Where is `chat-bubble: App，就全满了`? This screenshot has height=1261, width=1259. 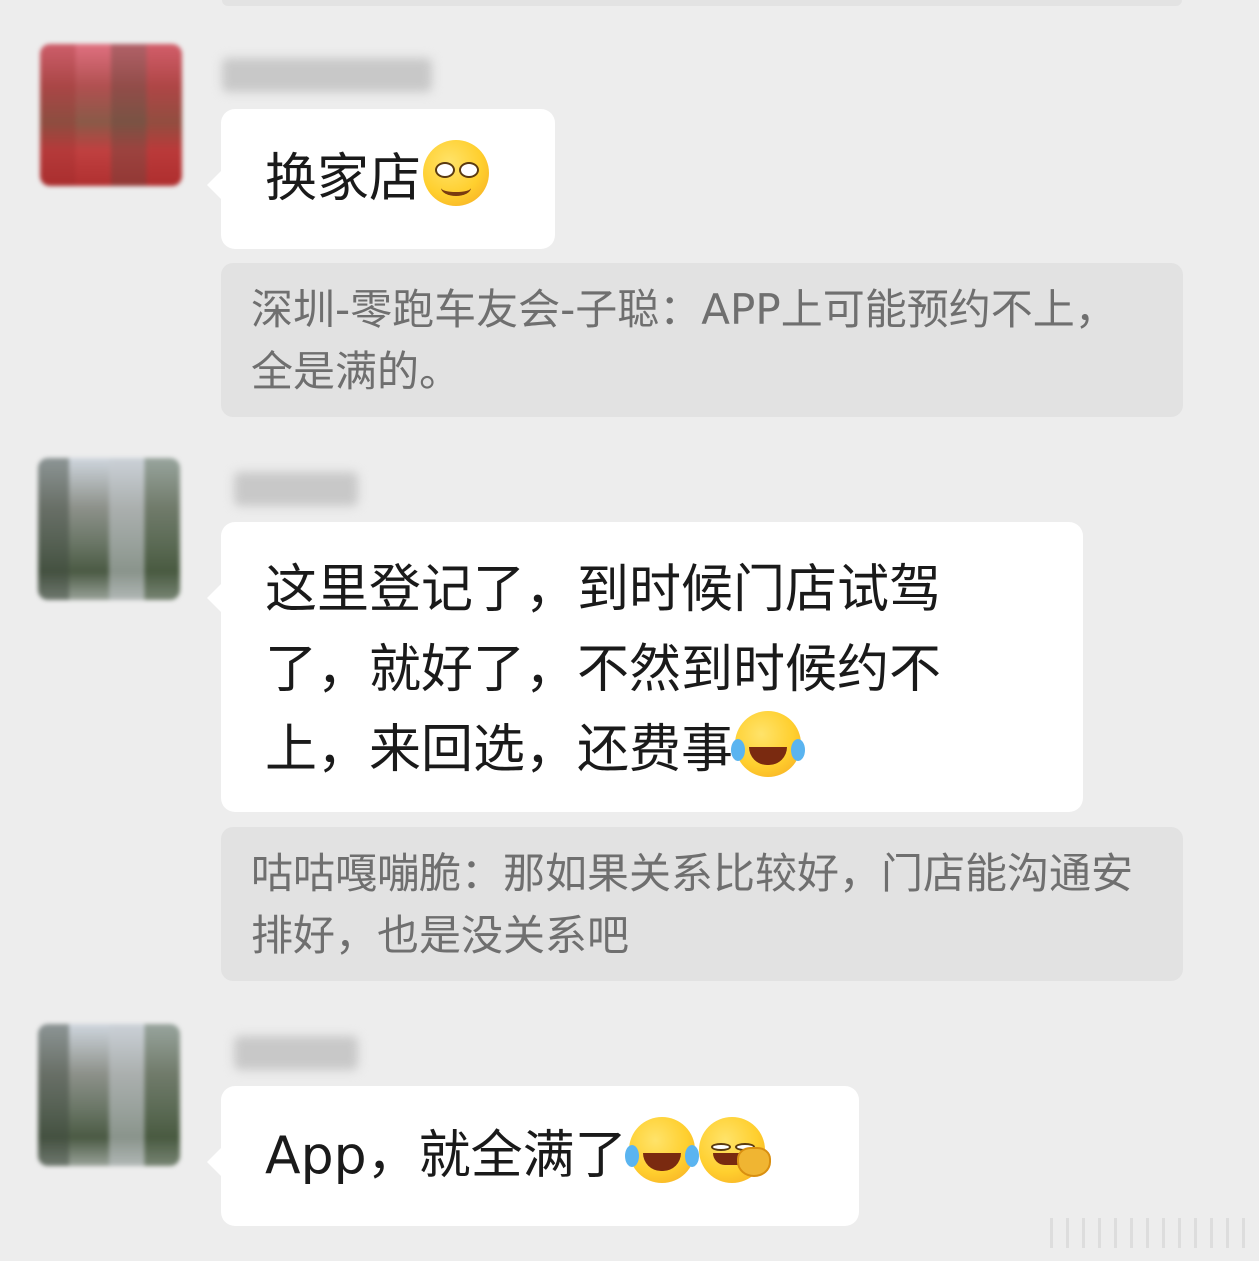
chat-bubble: App，就全满了 is located at coordinates (533, 1156).